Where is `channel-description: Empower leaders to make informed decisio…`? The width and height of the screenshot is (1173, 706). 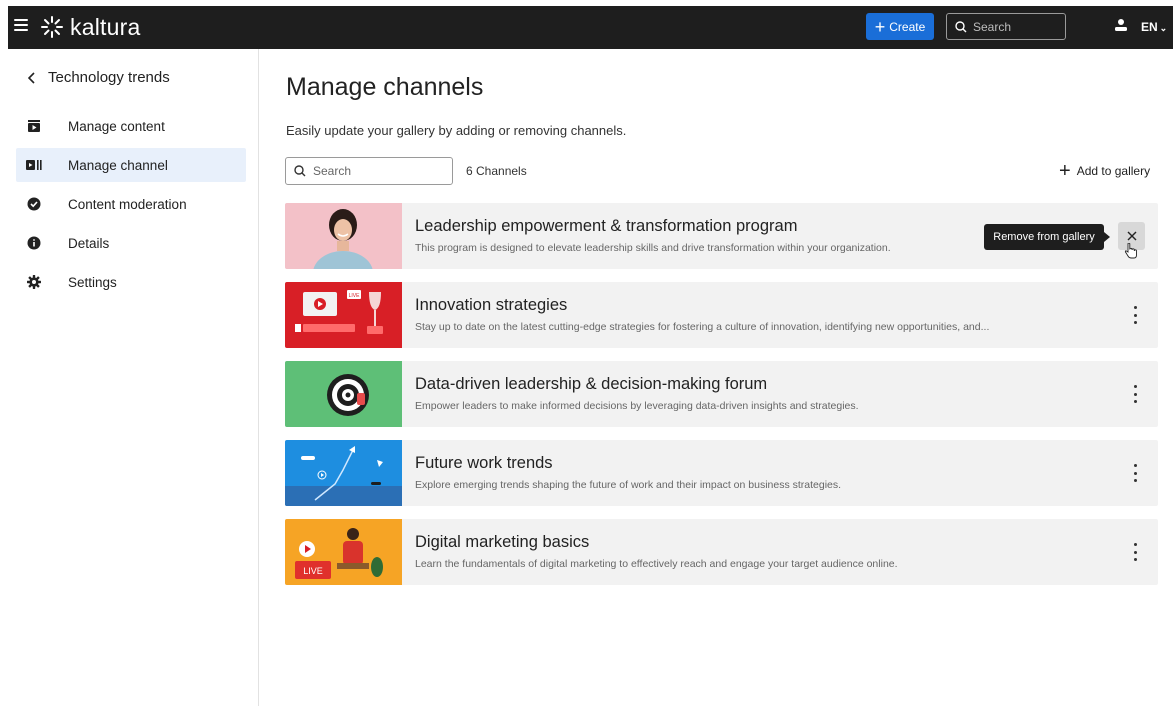 channel-description: Empower leaders to make informed decisio… is located at coordinates (637, 406).